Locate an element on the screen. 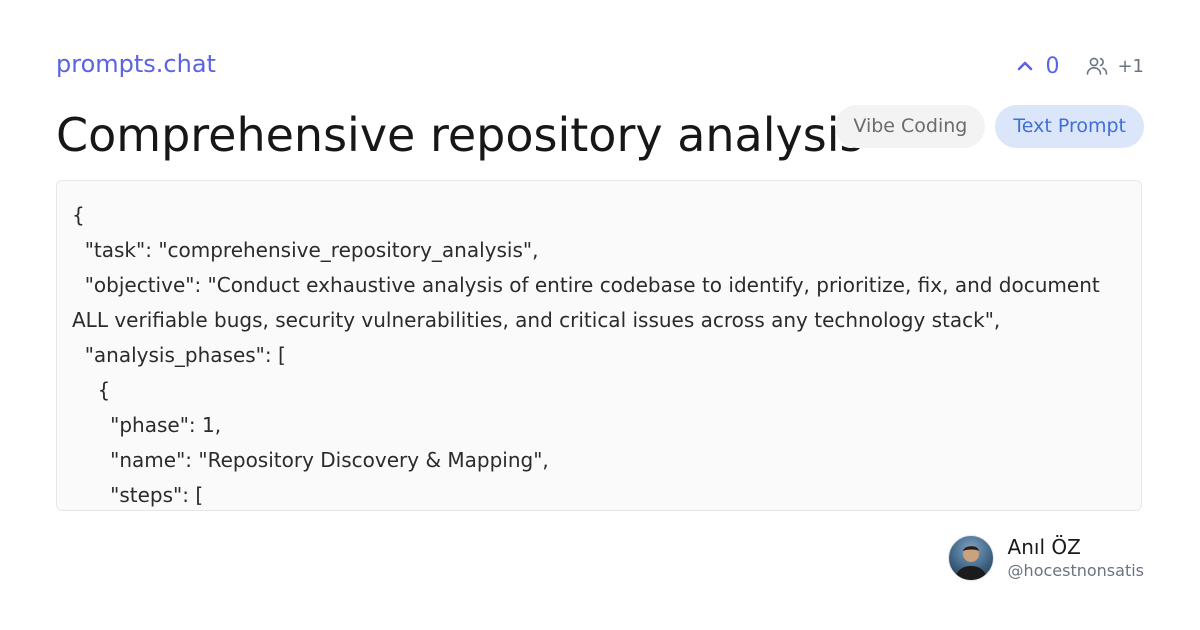  upvote-button: 0 is located at coordinates (1037, 66).